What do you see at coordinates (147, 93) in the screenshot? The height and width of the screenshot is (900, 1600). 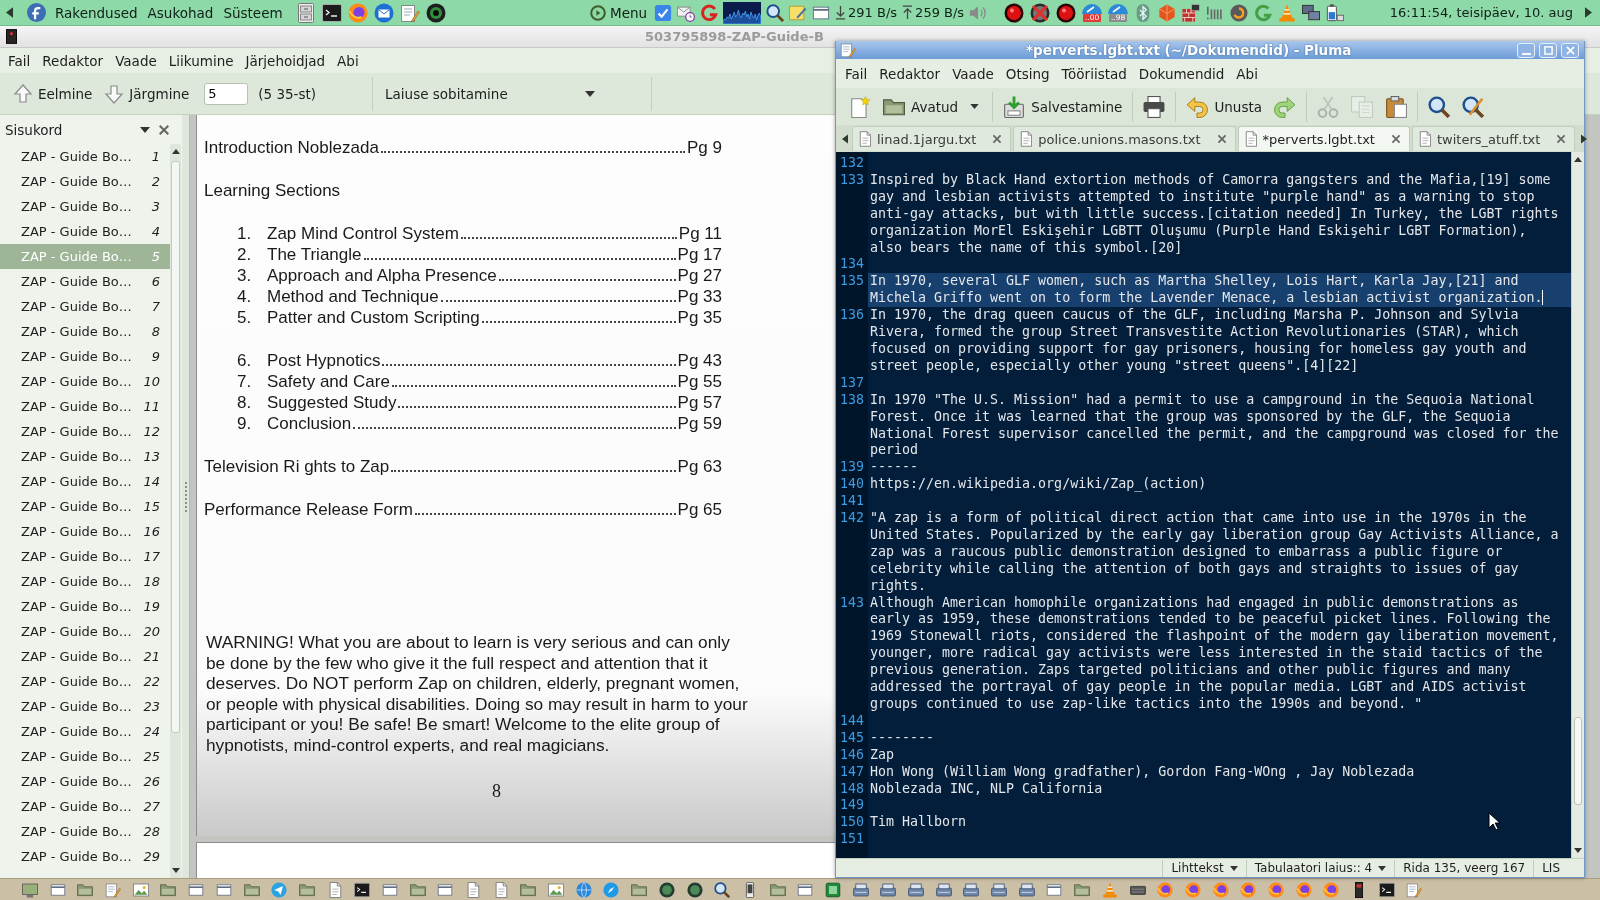 I see `next-button: Järgmine` at bounding box center [147, 93].